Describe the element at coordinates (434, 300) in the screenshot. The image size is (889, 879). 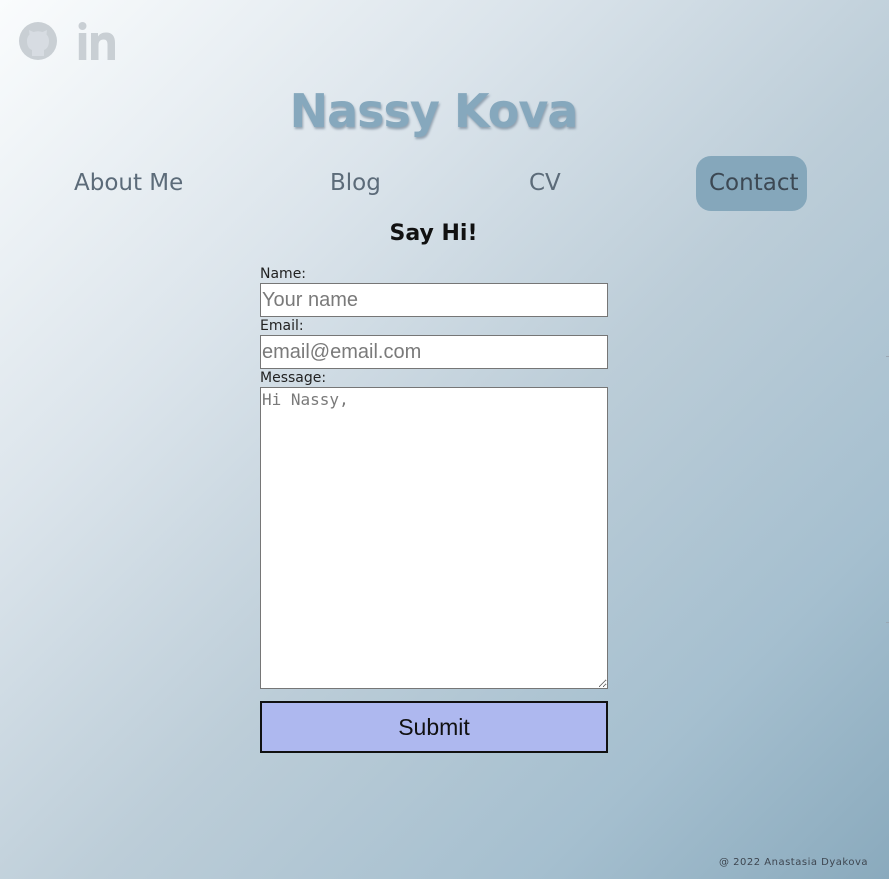
I see `name-input` at that location.